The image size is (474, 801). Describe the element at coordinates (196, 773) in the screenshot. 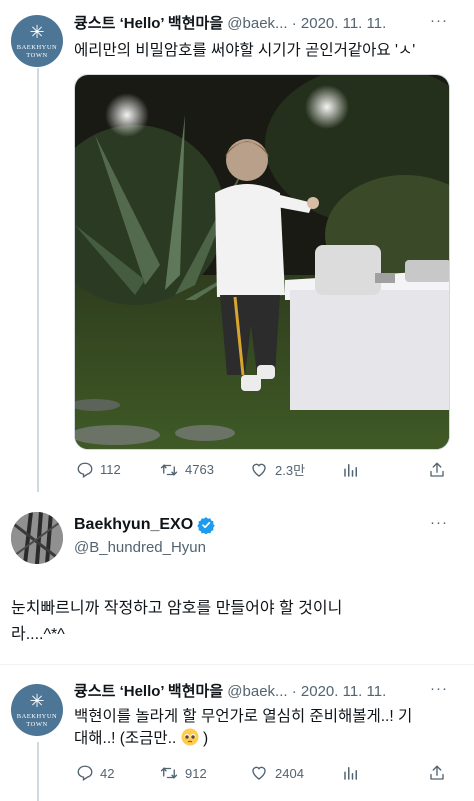

I see `retweet-count-3: 912` at that location.